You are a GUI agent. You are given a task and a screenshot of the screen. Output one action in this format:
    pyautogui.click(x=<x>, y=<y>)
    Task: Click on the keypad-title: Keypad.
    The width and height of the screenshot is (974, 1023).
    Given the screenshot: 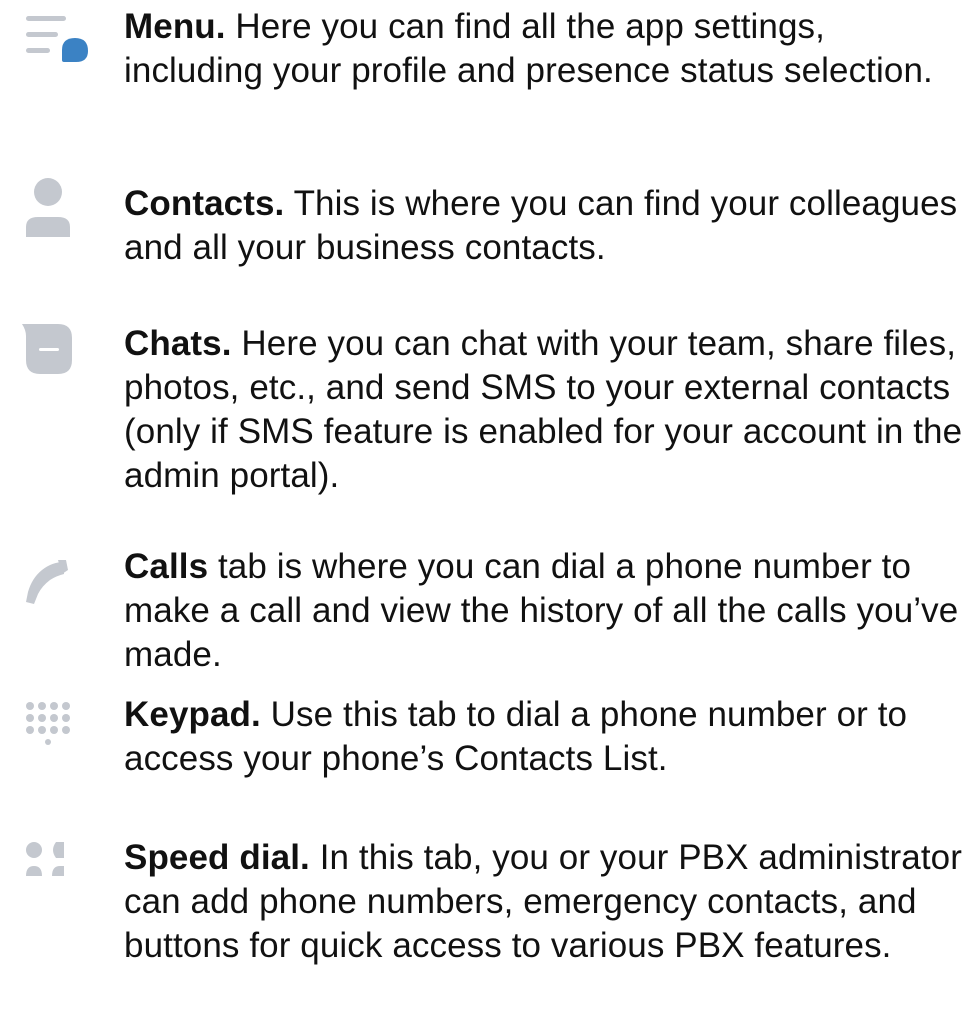 What is the action you would take?
    pyautogui.click(x=192, y=714)
    